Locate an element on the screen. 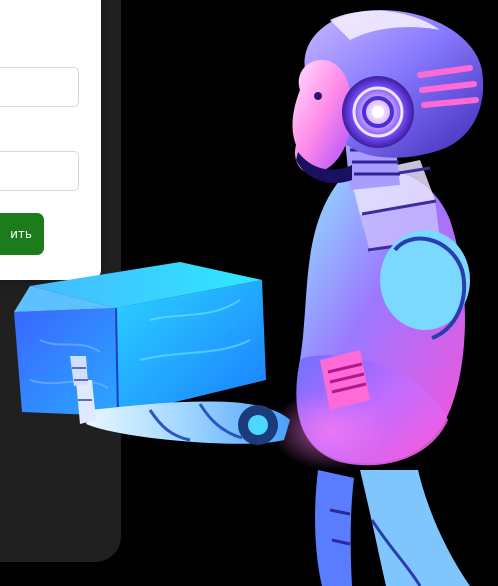 The height and width of the screenshot is (586, 498). robot-leg-back is located at coordinates (334, 528).